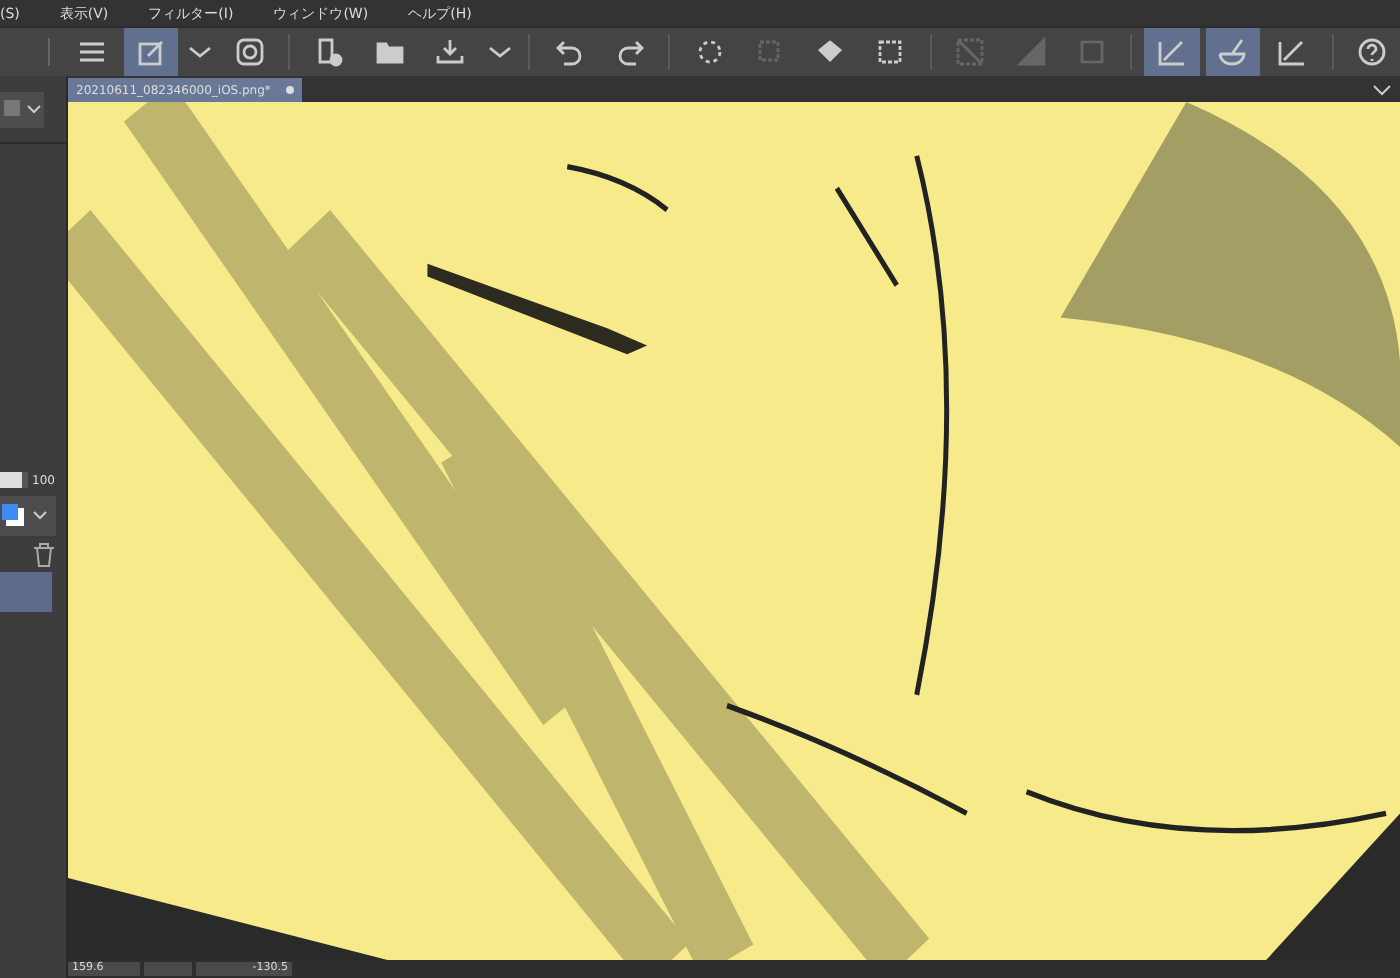 This screenshot has height=978, width=1400. Describe the element at coordinates (1382, 90) in the screenshot. I see `caret-icon` at that location.